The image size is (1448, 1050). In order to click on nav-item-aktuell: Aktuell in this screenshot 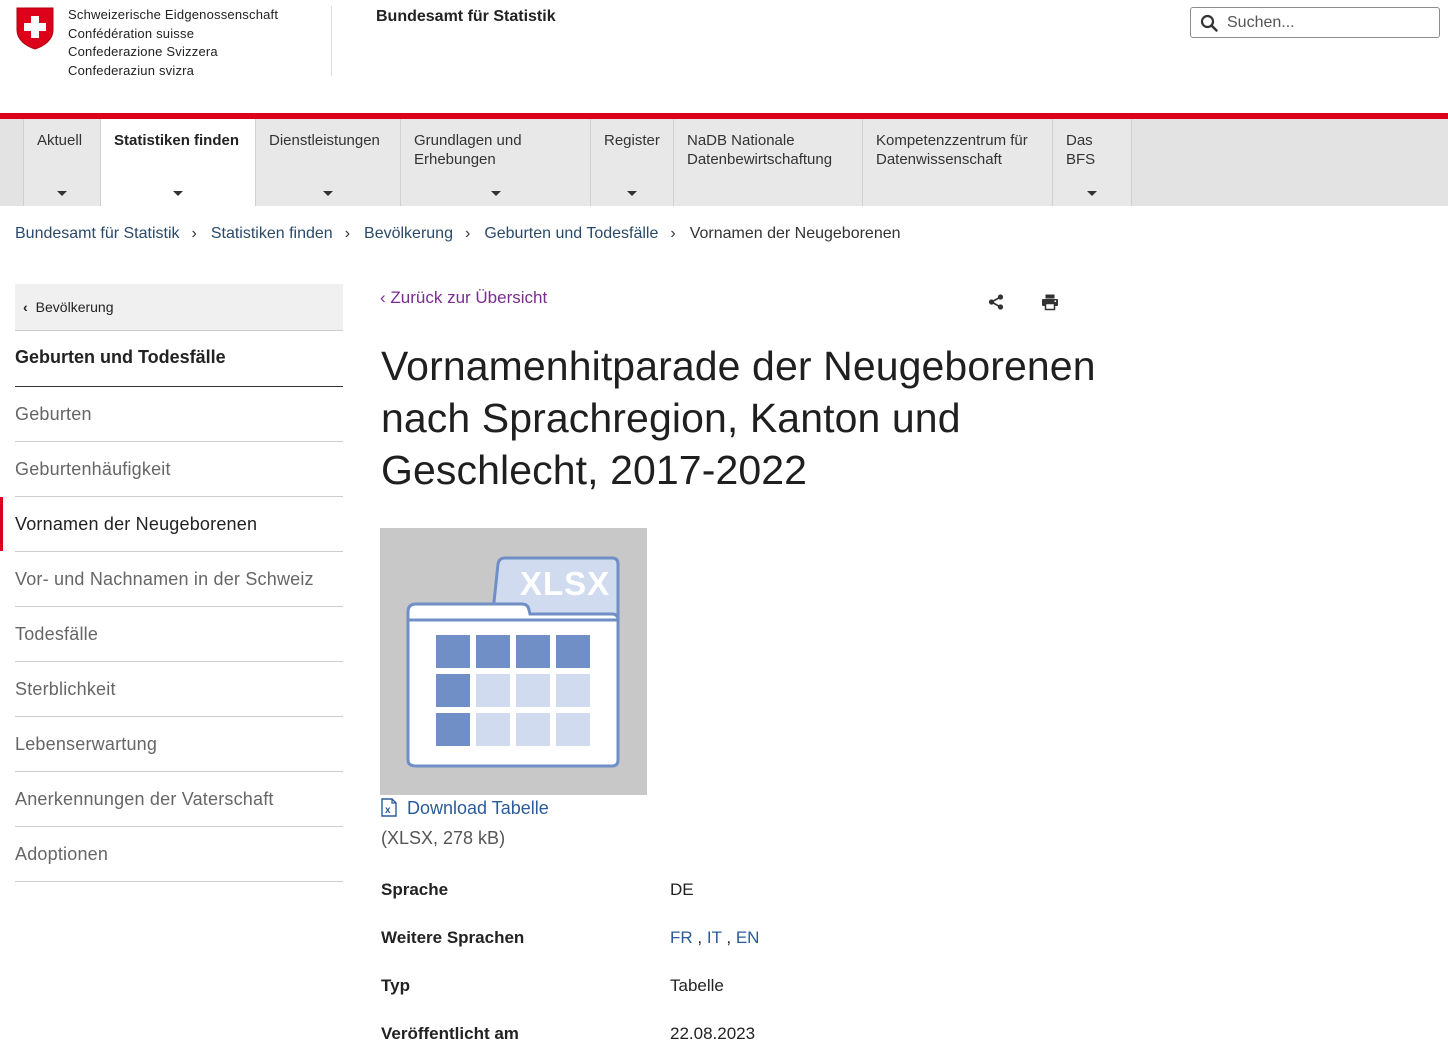, I will do `click(62, 162)`.